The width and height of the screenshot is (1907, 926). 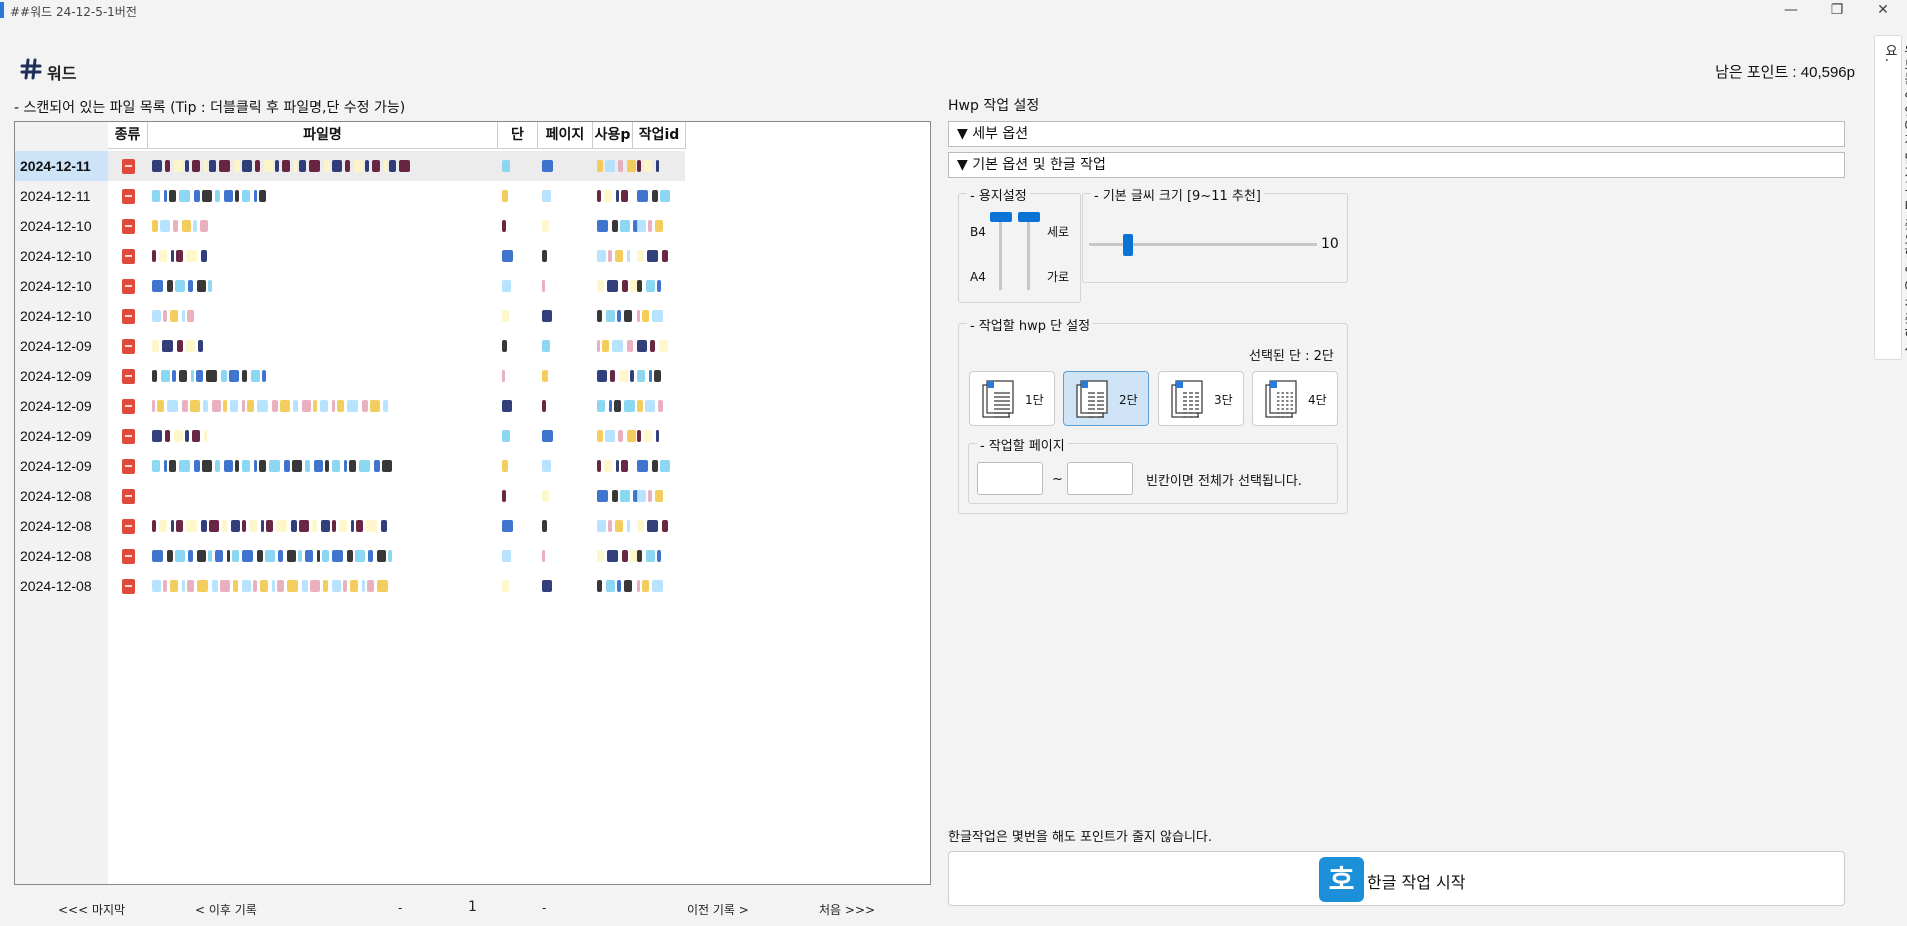 What do you see at coordinates (1890, 197) in the screenshot?
I see `side-banner: 워드는 업양에게 맡기고 더 중요한 일에 집중하세요.` at bounding box center [1890, 197].